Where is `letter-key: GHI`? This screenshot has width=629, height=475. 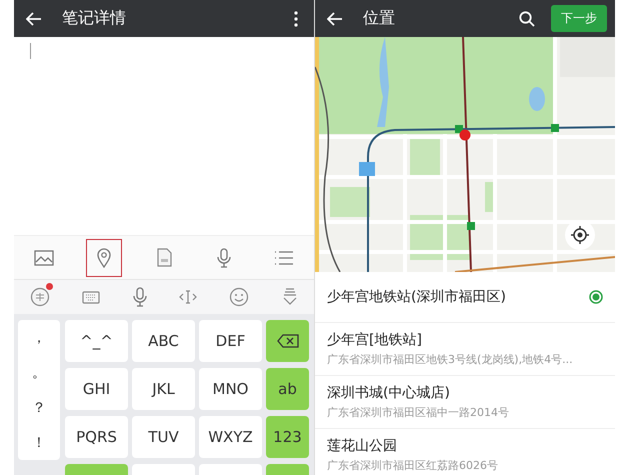
letter-key: GHI is located at coordinates (96, 389).